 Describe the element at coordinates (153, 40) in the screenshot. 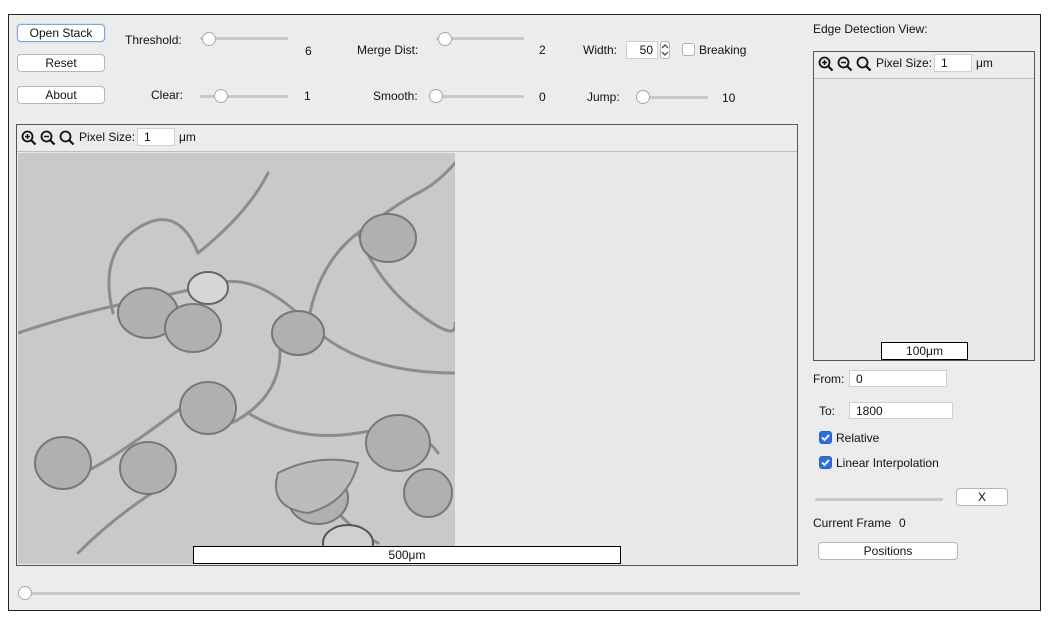

I see `threshold-label: Threshold:` at that location.